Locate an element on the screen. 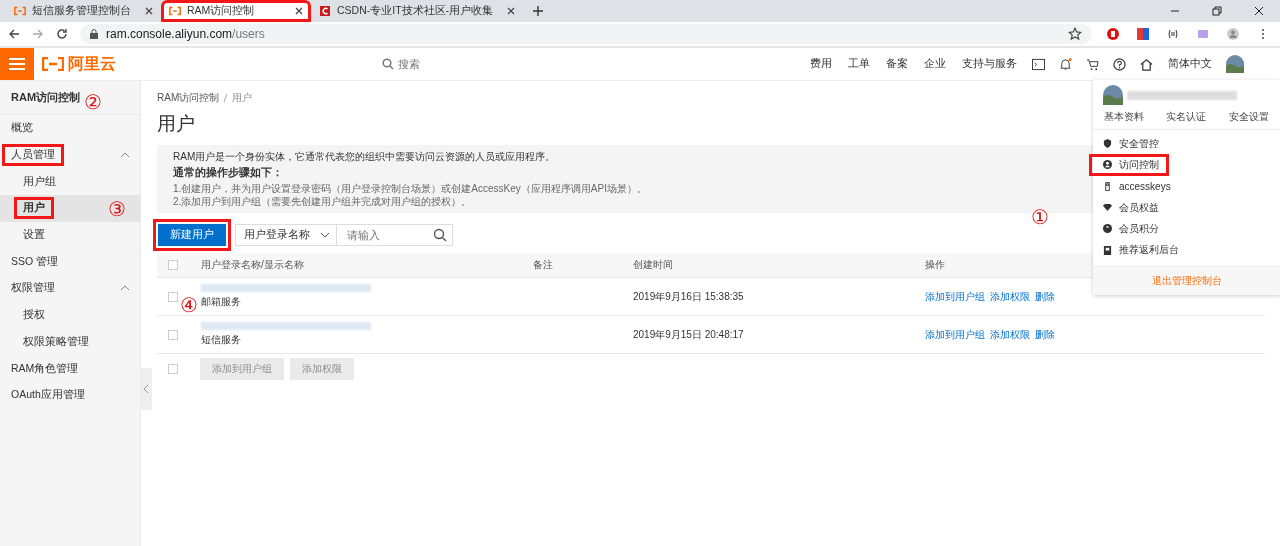 The width and height of the screenshot is (1280, 546). account-link: 基本资料 is located at coordinates (1124, 117).